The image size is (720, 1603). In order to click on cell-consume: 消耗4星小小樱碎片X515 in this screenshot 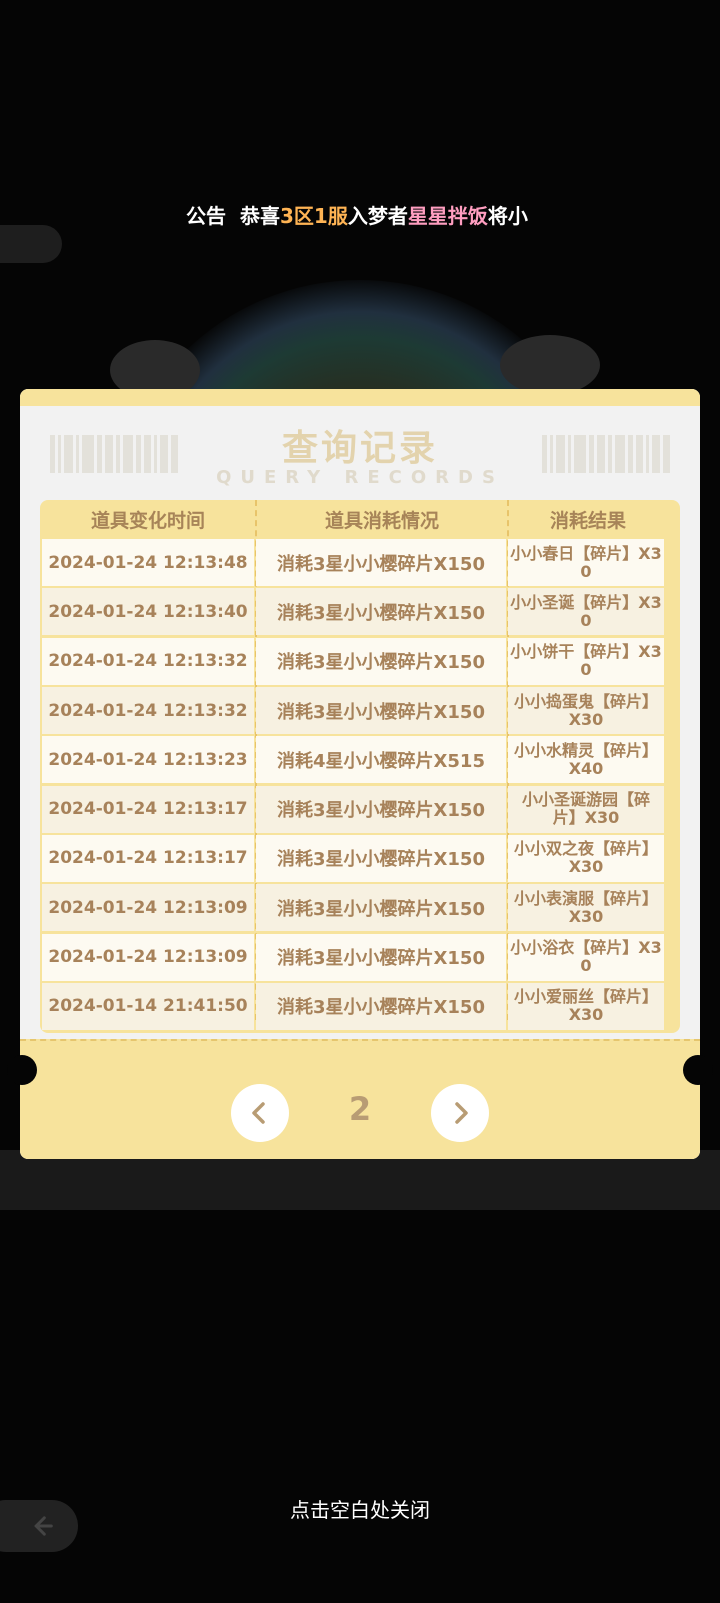, I will do `click(381, 760)`.